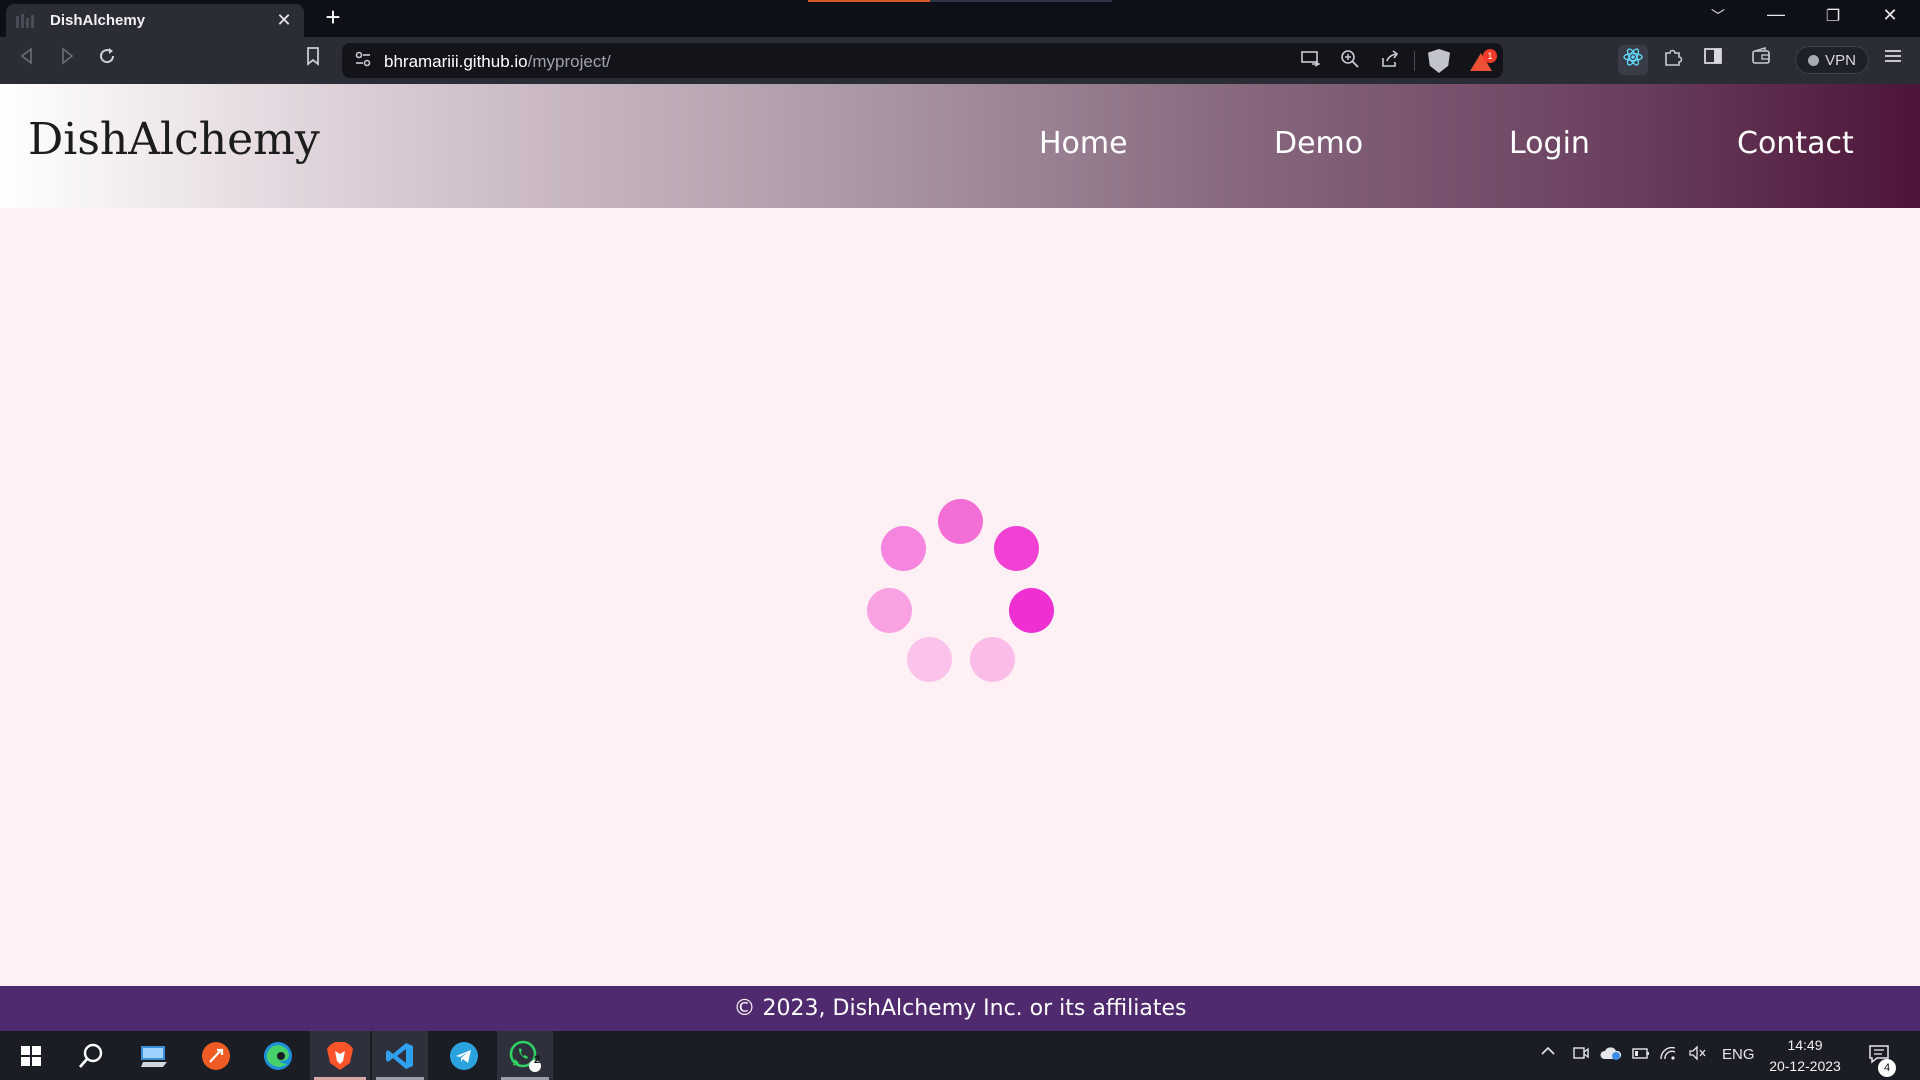 The width and height of the screenshot is (1920, 1080). Describe the element at coordinates (1698, 1055) in the screenshot. I see `volume-muted-icon` at that location.